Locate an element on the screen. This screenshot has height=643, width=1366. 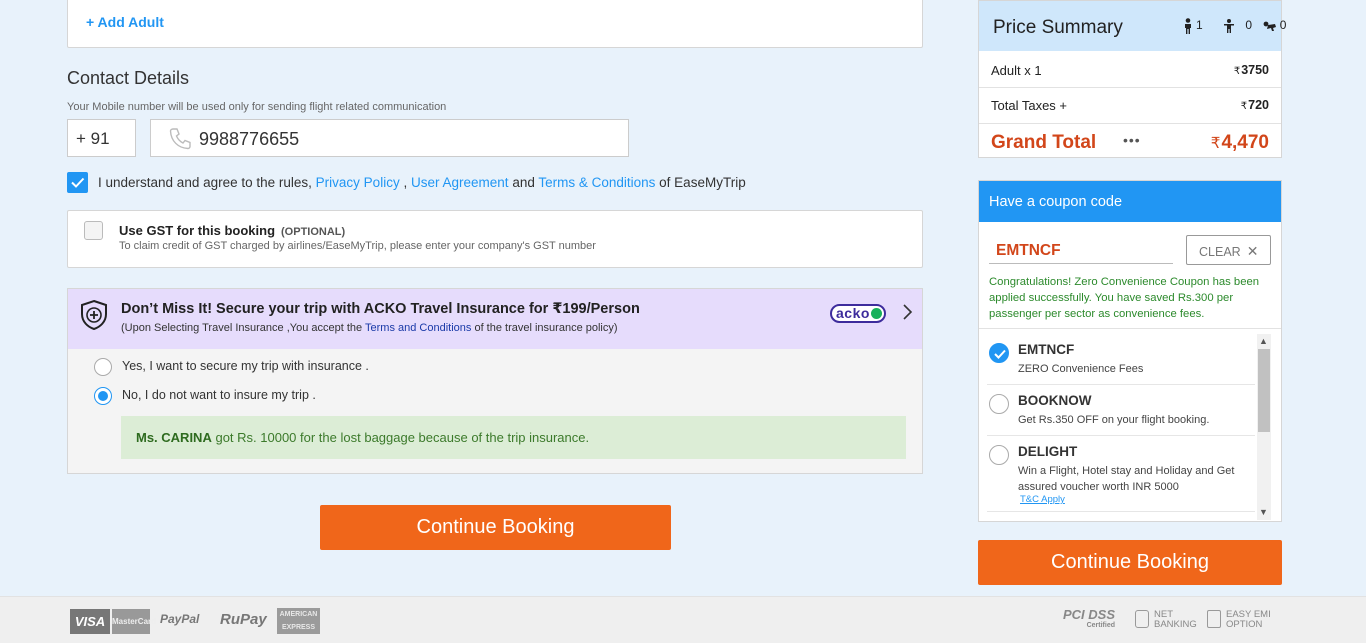
continue-booking-button: Continue Booking is located at coordinates (495, 527).